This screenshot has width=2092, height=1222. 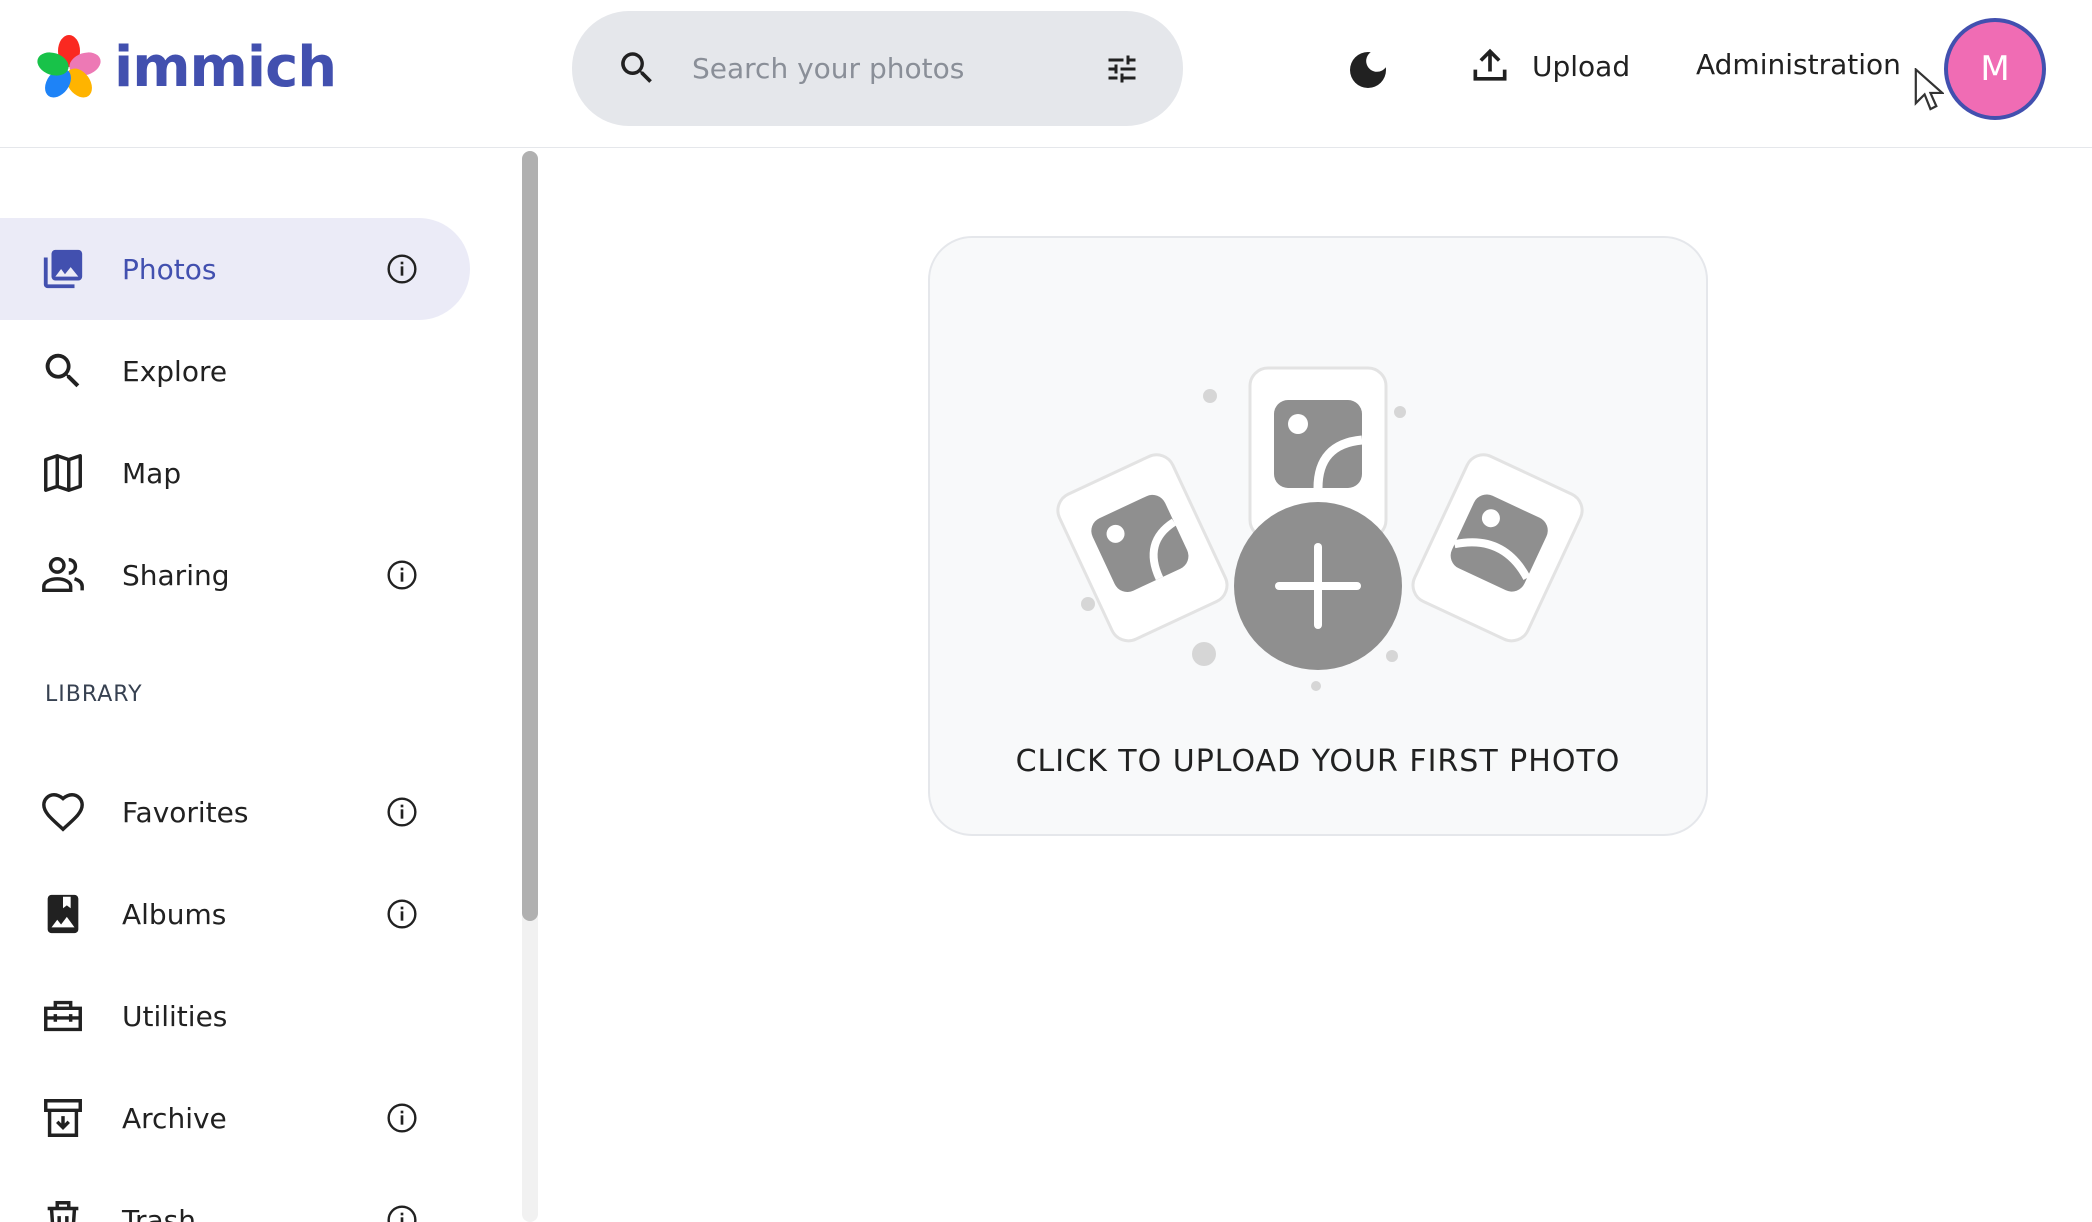 I want to click on upload-cta-text: CLICK TO UPLOAD YOUR FIRST PHOTO, so click(x=1318, y=761).